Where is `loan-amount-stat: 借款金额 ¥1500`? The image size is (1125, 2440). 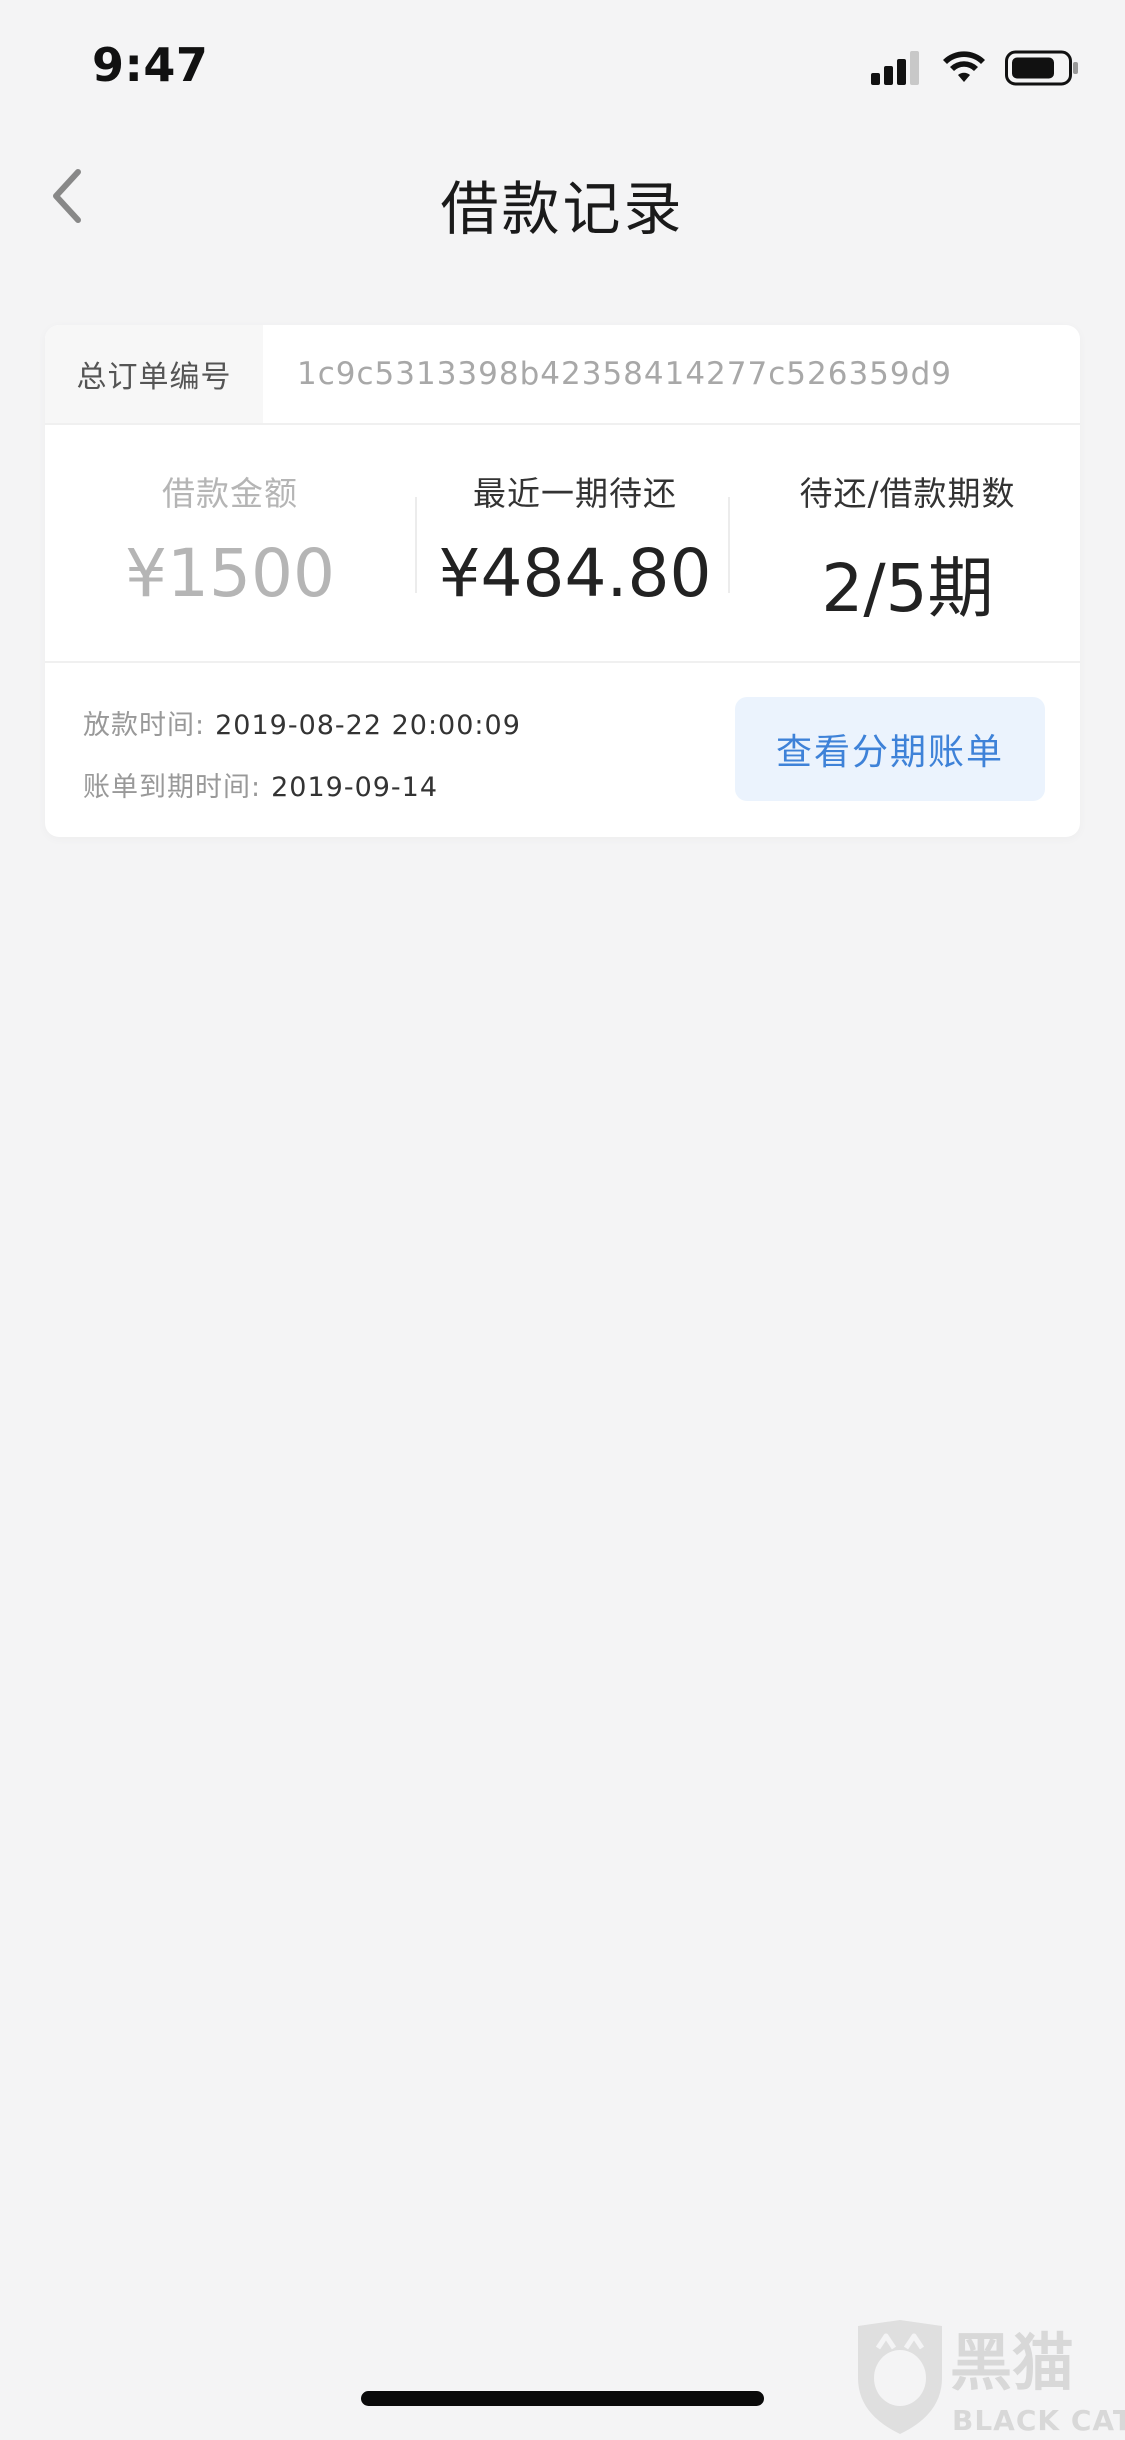
loan-amount-stat: 借款金额 ¥1500 is located at coordinates (230, 543).